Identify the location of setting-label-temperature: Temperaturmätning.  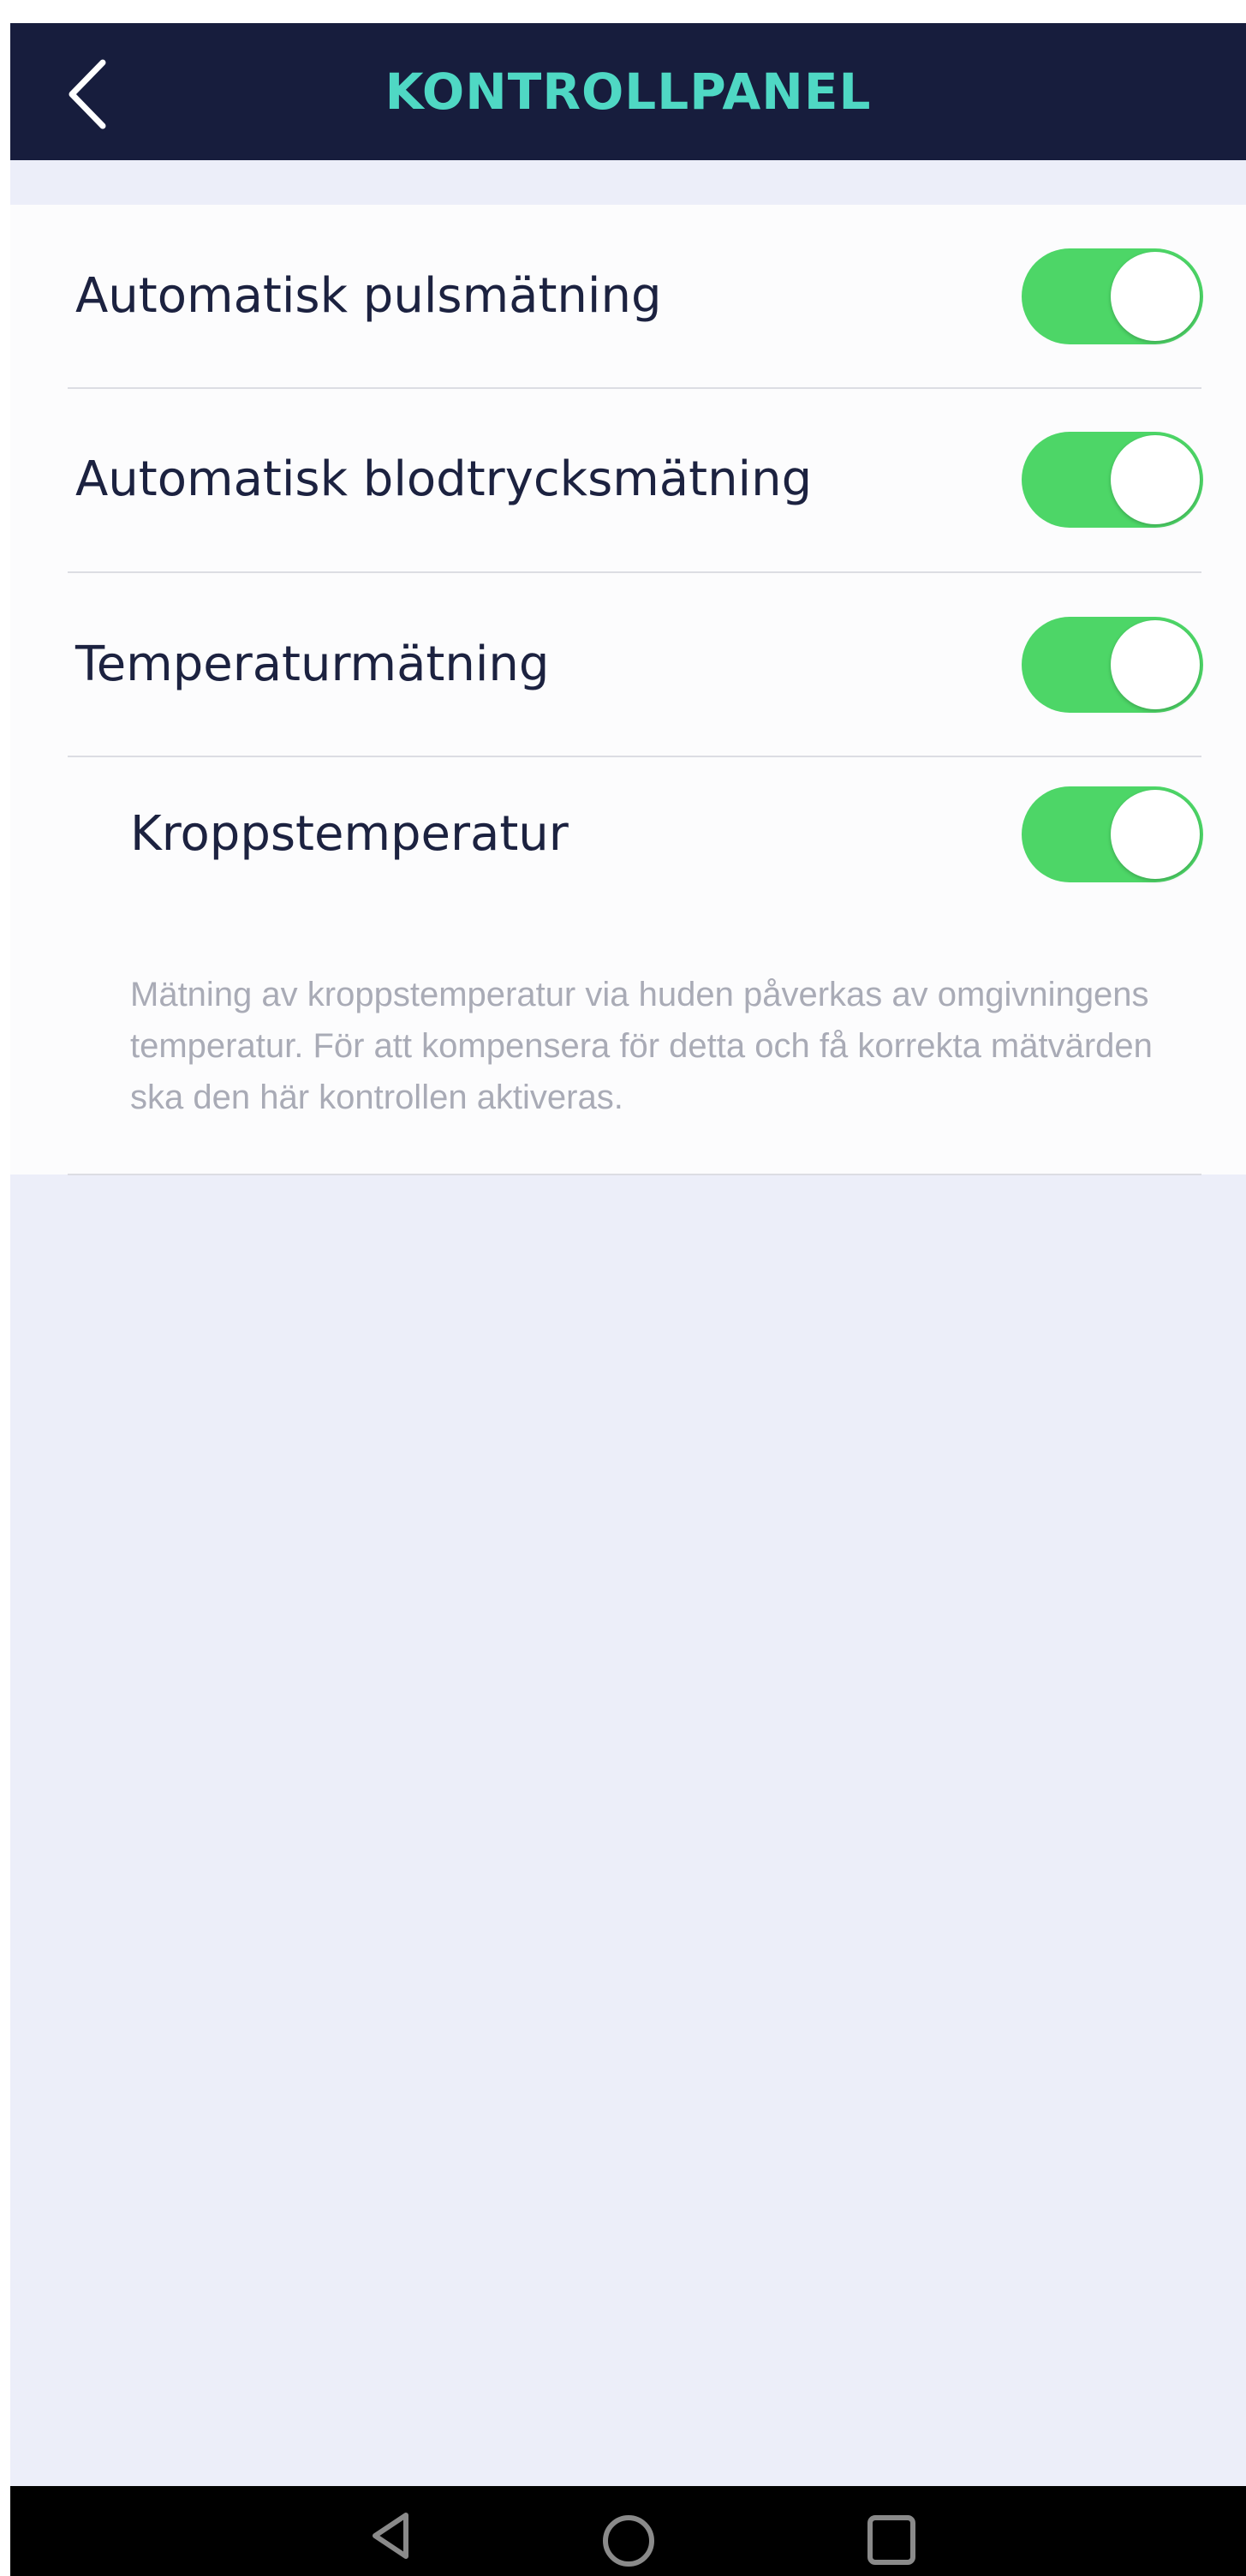
(312, 665).